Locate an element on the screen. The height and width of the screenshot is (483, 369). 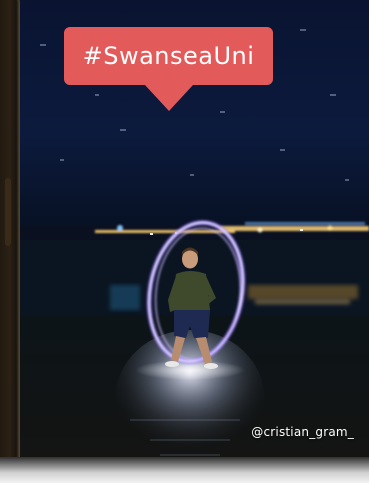
hashtag-label: #SwanseaUni is located at coordinates (168, 56).